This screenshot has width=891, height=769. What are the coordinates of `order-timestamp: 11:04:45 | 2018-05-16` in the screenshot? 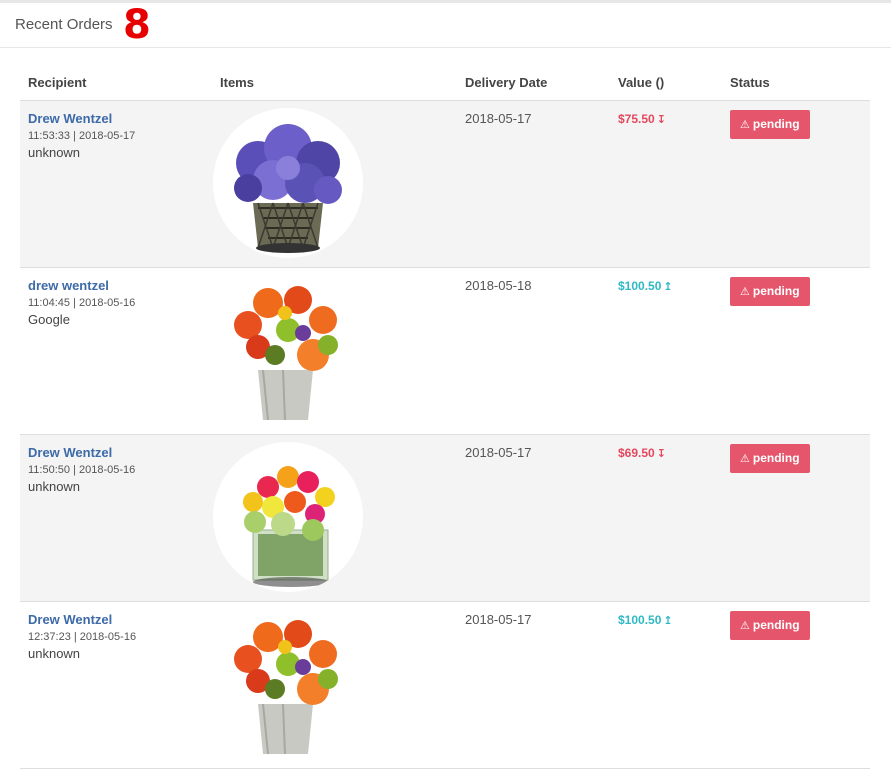 It's located at (82, 302).